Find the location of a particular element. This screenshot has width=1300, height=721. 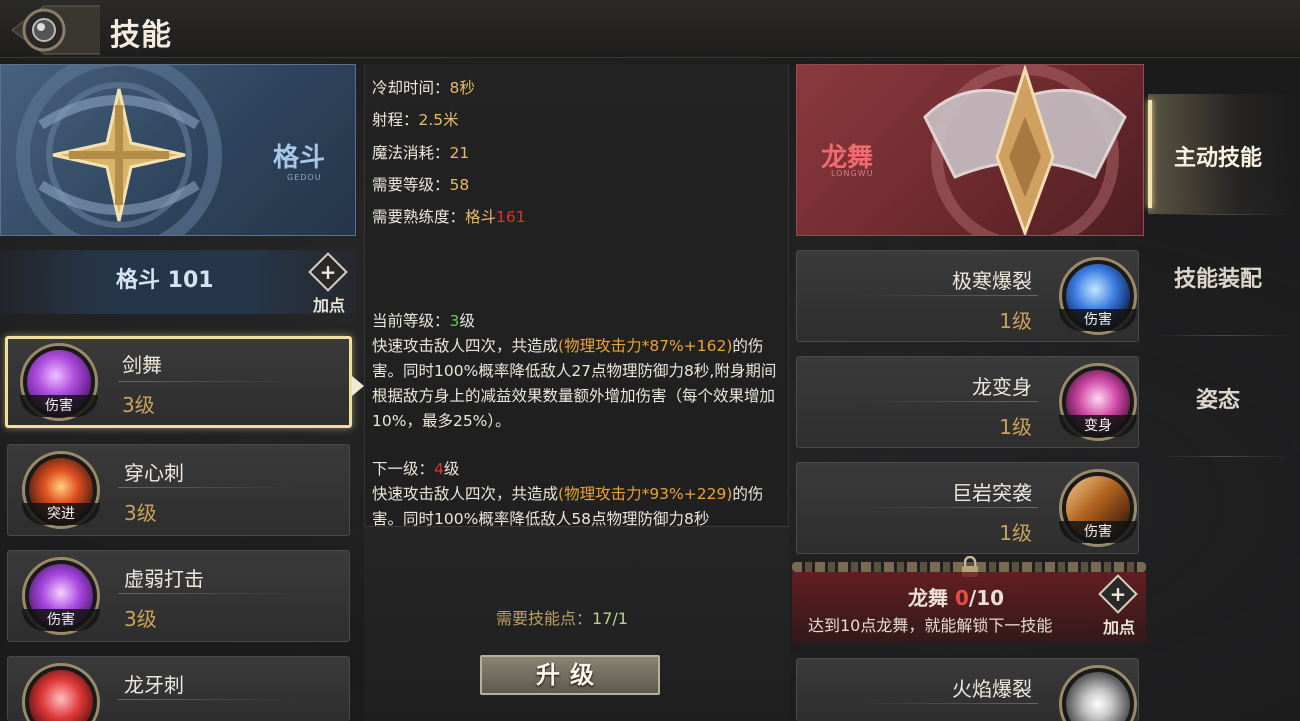

tab-column: 主动技能 技能装配 姿态 is located at coordinates (1224, 407).